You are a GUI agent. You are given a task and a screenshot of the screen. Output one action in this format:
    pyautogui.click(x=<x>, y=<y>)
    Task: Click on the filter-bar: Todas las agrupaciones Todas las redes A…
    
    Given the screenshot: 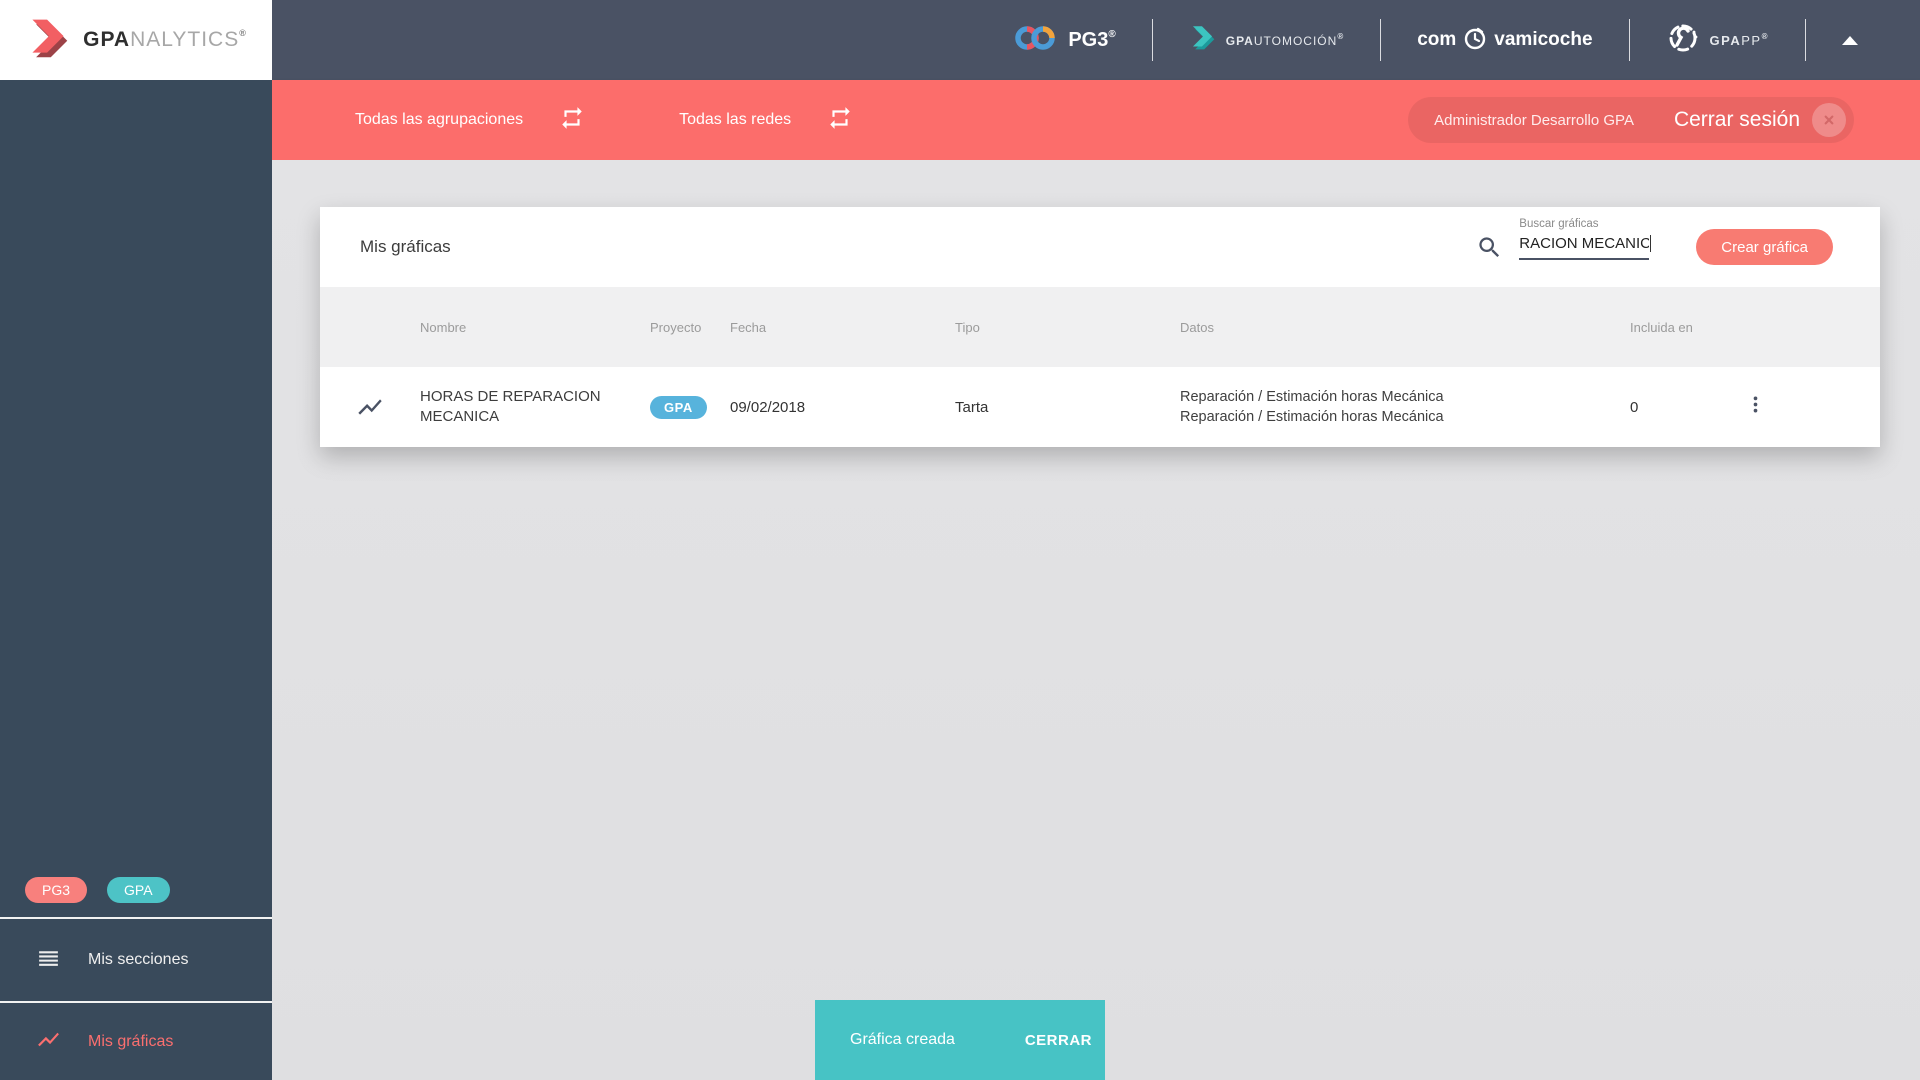 What is the action you would take?
    pyautogui.click(x=1096, y=120)
    